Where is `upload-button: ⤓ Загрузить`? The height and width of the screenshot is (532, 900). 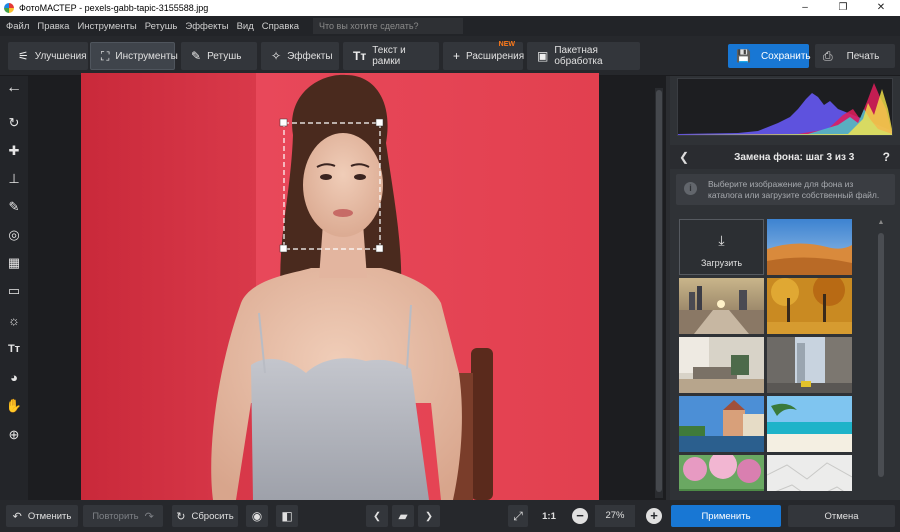 upload-button: ⤓ Загрузить is located at coordinates (721, 247).